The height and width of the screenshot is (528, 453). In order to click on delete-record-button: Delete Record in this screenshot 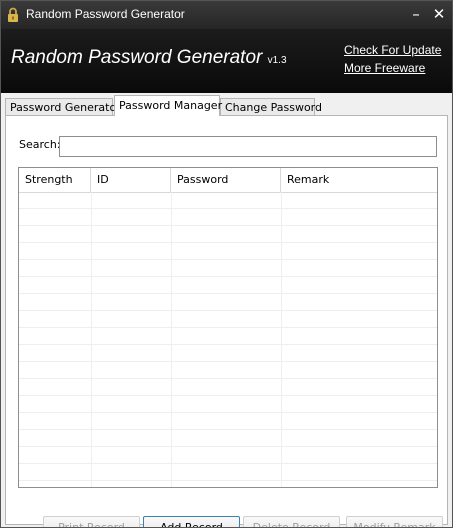, I will do `click(291, 521)`.